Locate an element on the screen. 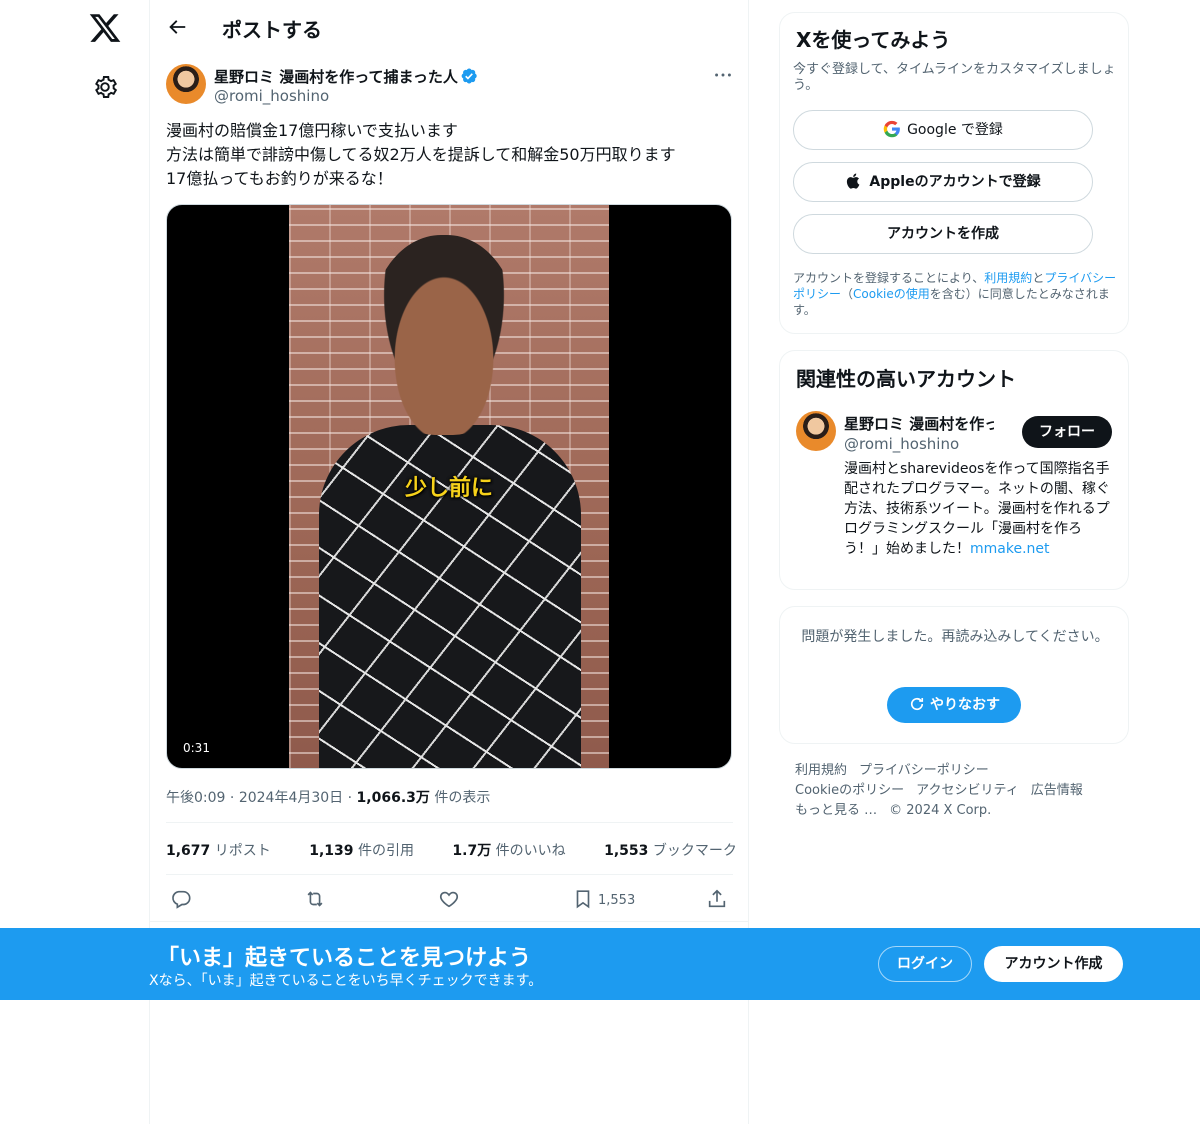 This screenshot has height=1124, width=1200. related-name: 星野ロミ 漫画村を作っ is located at coordinates (919, 423).